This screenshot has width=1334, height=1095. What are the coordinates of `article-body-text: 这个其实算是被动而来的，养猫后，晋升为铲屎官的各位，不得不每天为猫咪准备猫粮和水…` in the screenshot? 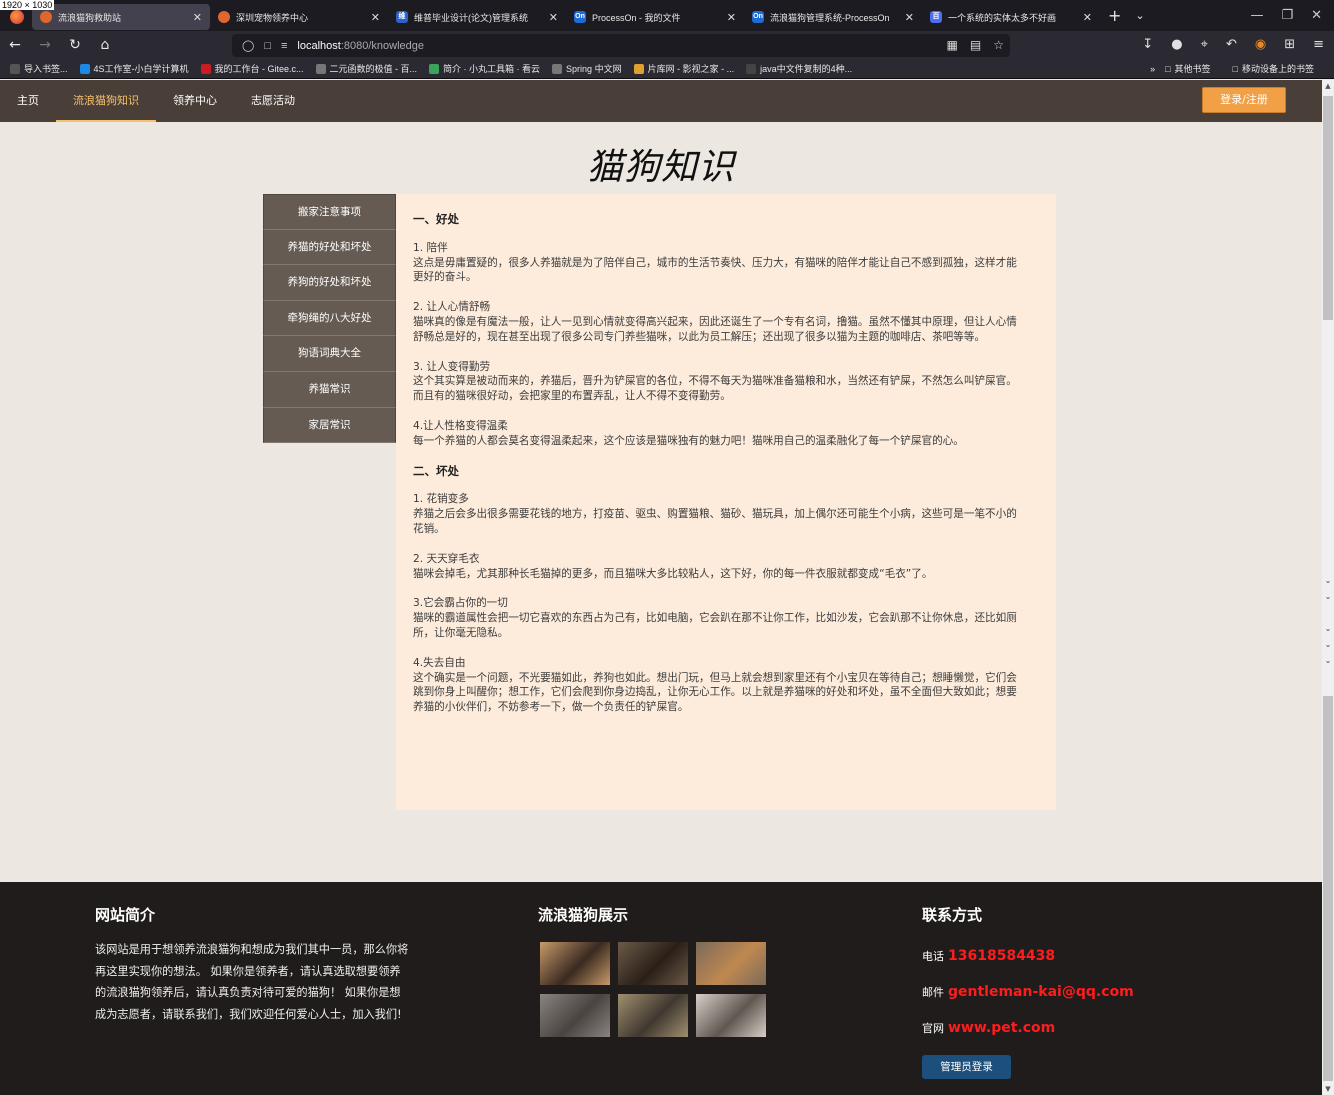 It's located at (715, 389).